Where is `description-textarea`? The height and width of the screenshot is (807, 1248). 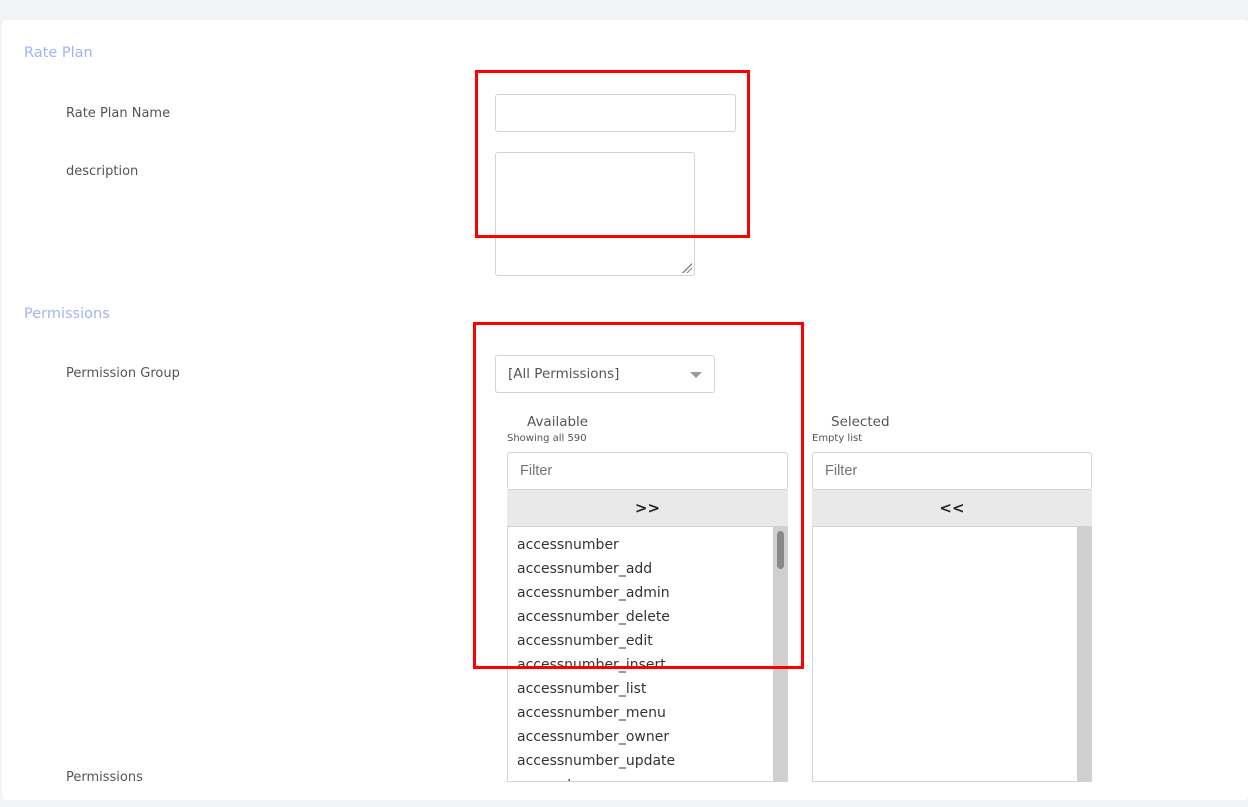 description-textarea is located at coordinates (595, 214).